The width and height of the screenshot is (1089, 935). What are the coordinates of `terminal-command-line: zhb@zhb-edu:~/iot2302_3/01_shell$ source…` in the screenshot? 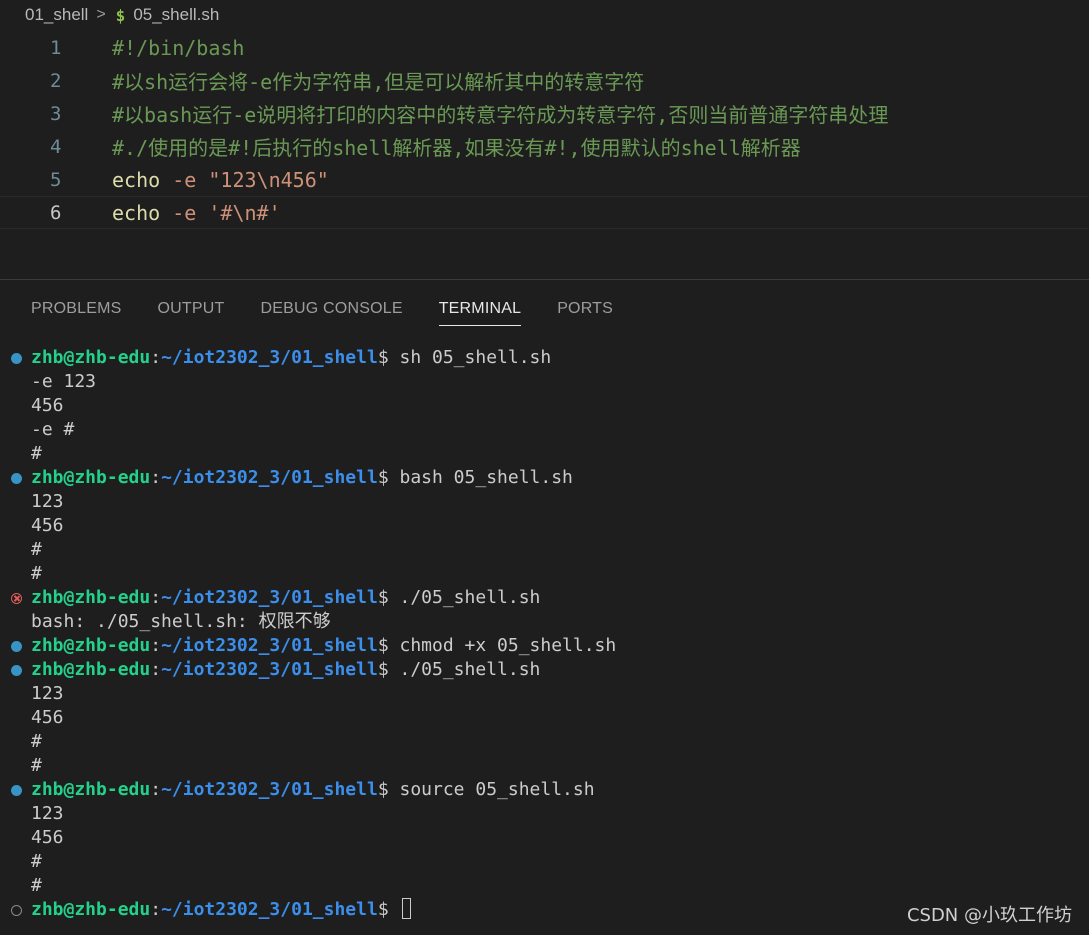 It's located at (544, 790).